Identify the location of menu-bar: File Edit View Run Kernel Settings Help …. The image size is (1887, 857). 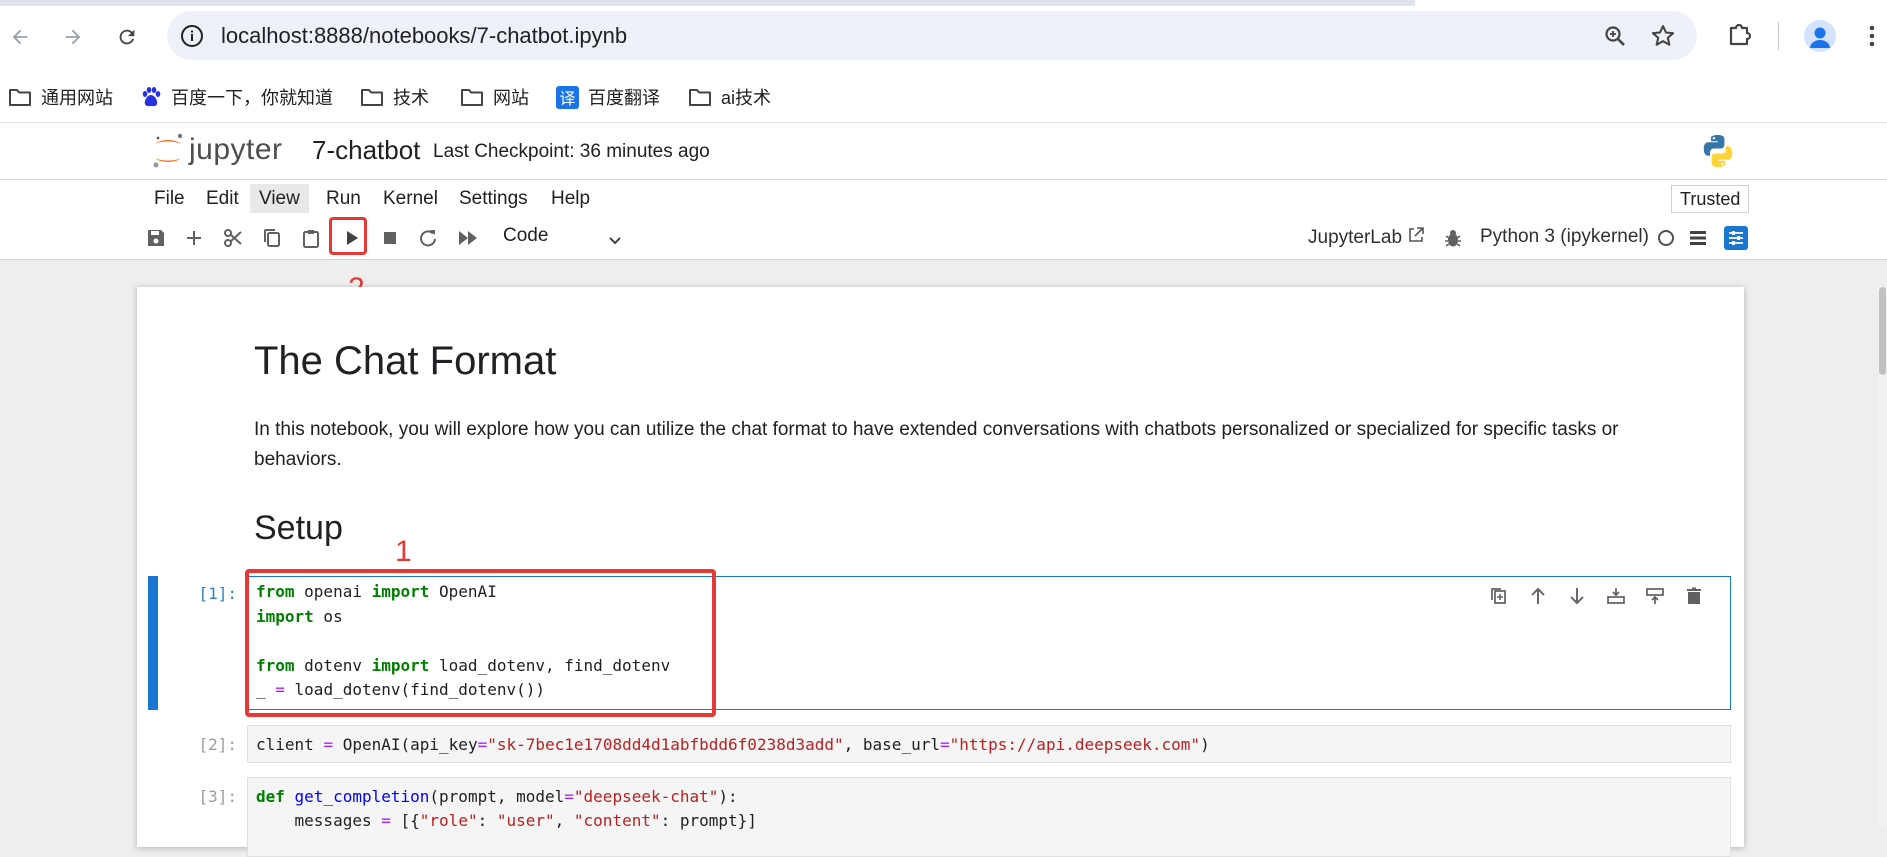
(943, 198).